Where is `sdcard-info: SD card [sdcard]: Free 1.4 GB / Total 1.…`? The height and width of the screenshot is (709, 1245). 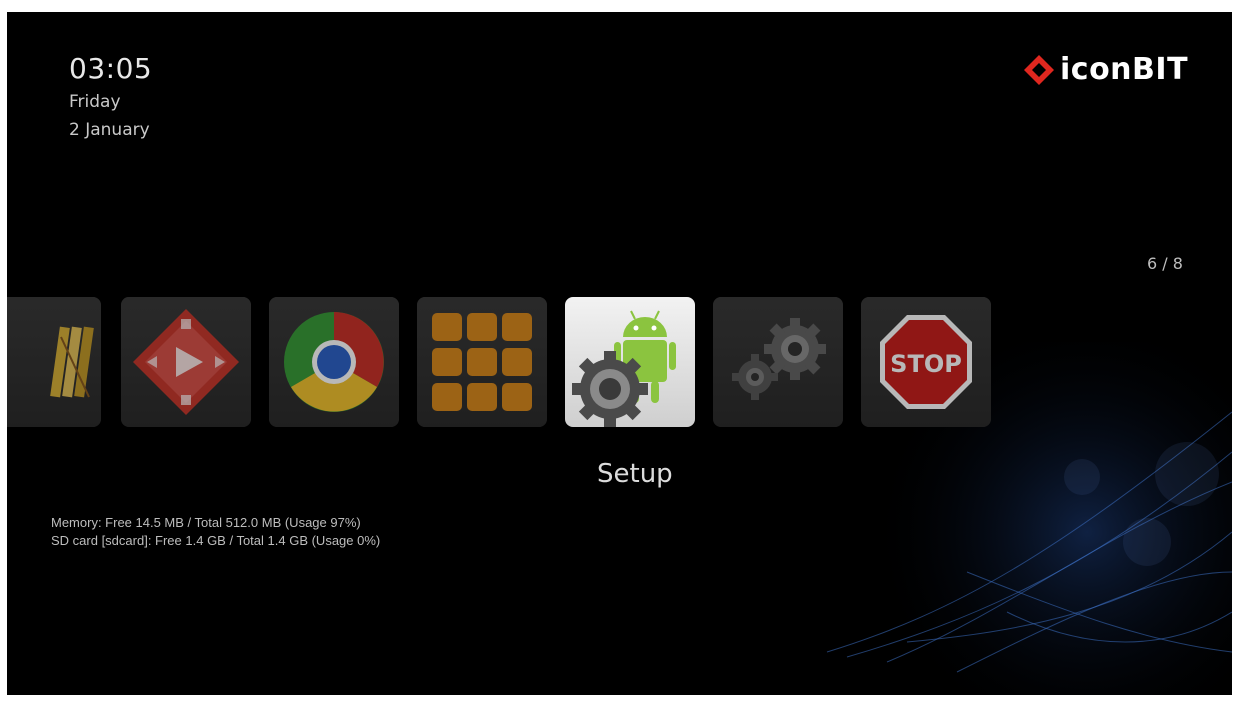 sdcard-info: SD card [sdcard]: Free 1.4 GB / Total 1.… is located at coordinates (216, 540).